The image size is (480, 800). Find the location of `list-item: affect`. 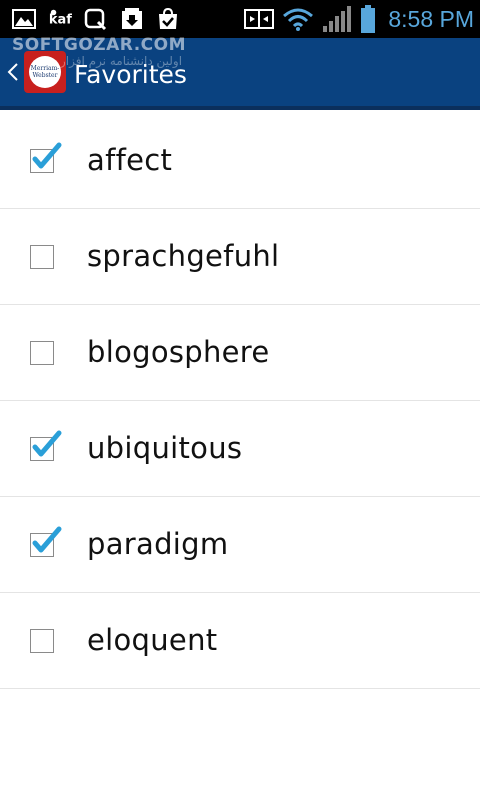

list-item: affect is located at coordinates (240, 161).